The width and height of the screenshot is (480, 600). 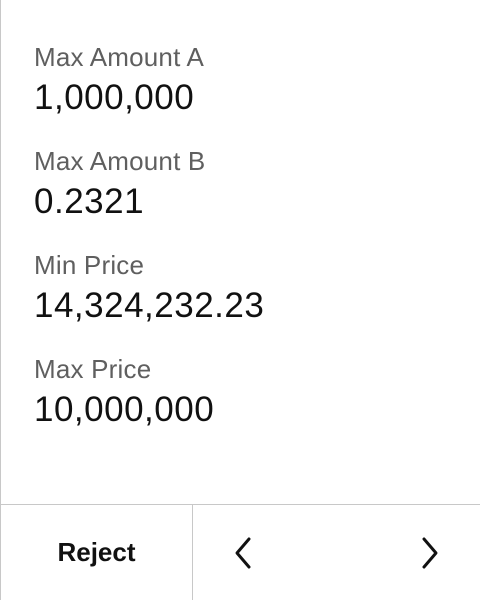 What do you see at coordinates (89, 201) in the screenshot?
I see `field-value: 0.2321` at bounding box center [89, 201].